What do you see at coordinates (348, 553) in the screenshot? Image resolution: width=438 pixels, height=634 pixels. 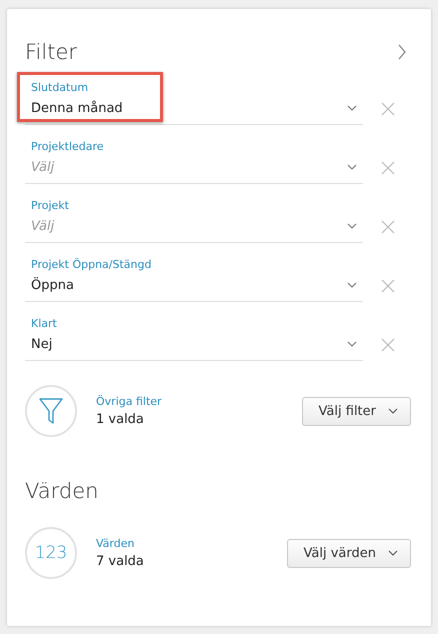 I see `dropdown-button: Välj värden` at bounding box center [348, 553].